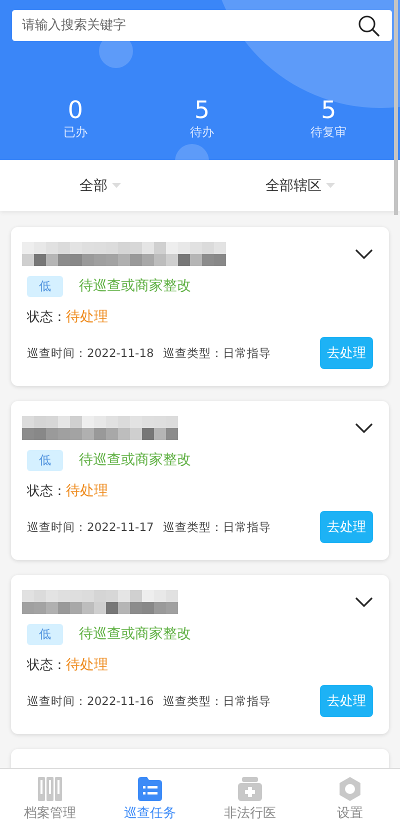 This screenshot has height=829, width=400. What do you see at coordinates (202, 132) in the screenshot?
I see `stat-label: 待办` at bounding box center [202, 132].